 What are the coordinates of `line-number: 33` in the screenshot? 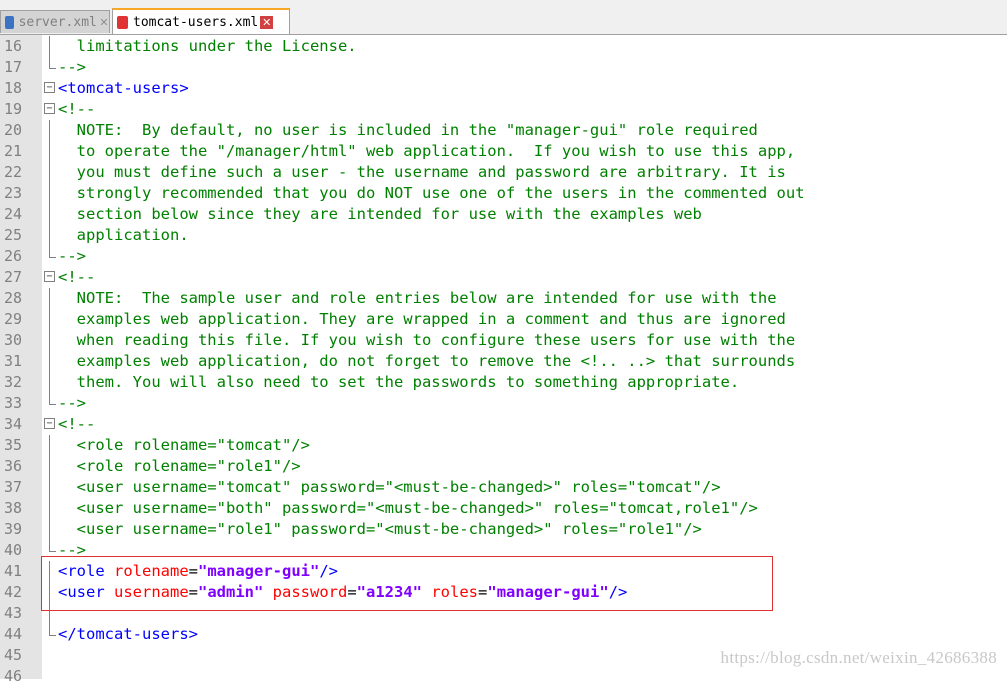 It's located at (13, 403).